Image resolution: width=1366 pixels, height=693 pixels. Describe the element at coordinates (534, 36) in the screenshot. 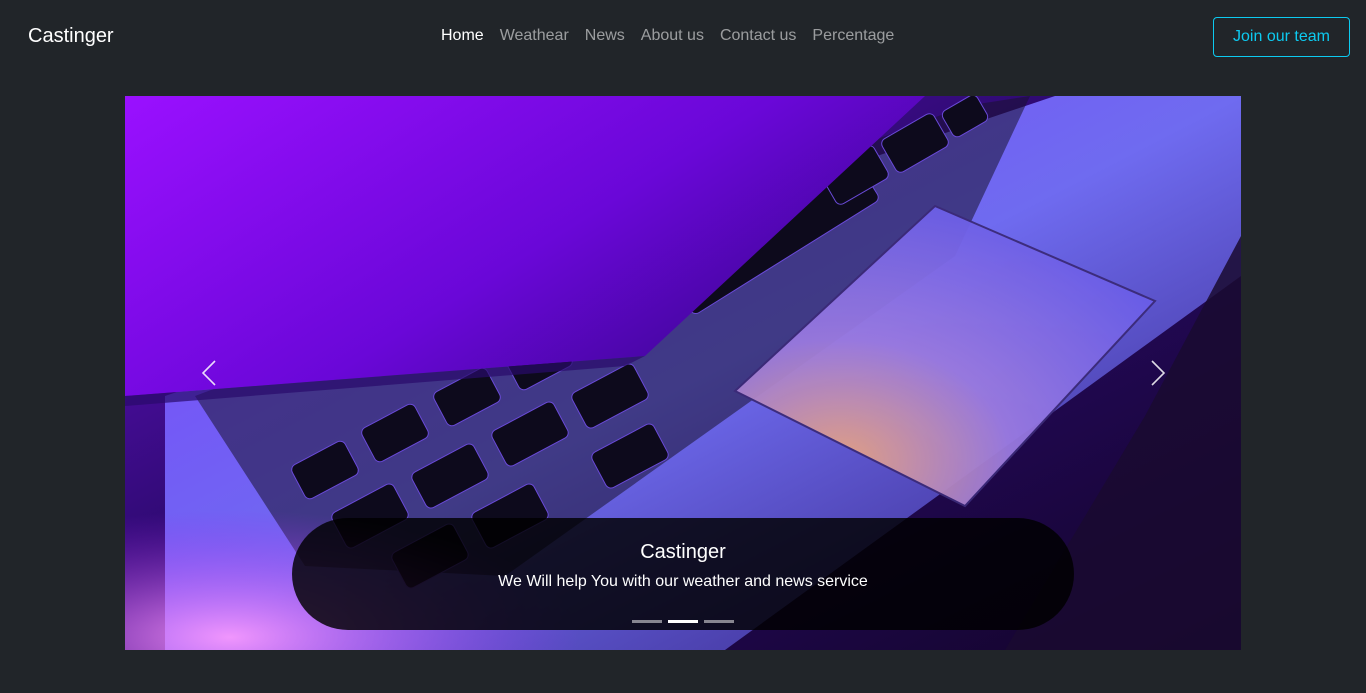

I see `nav-link-weather: Weathear` at that location.